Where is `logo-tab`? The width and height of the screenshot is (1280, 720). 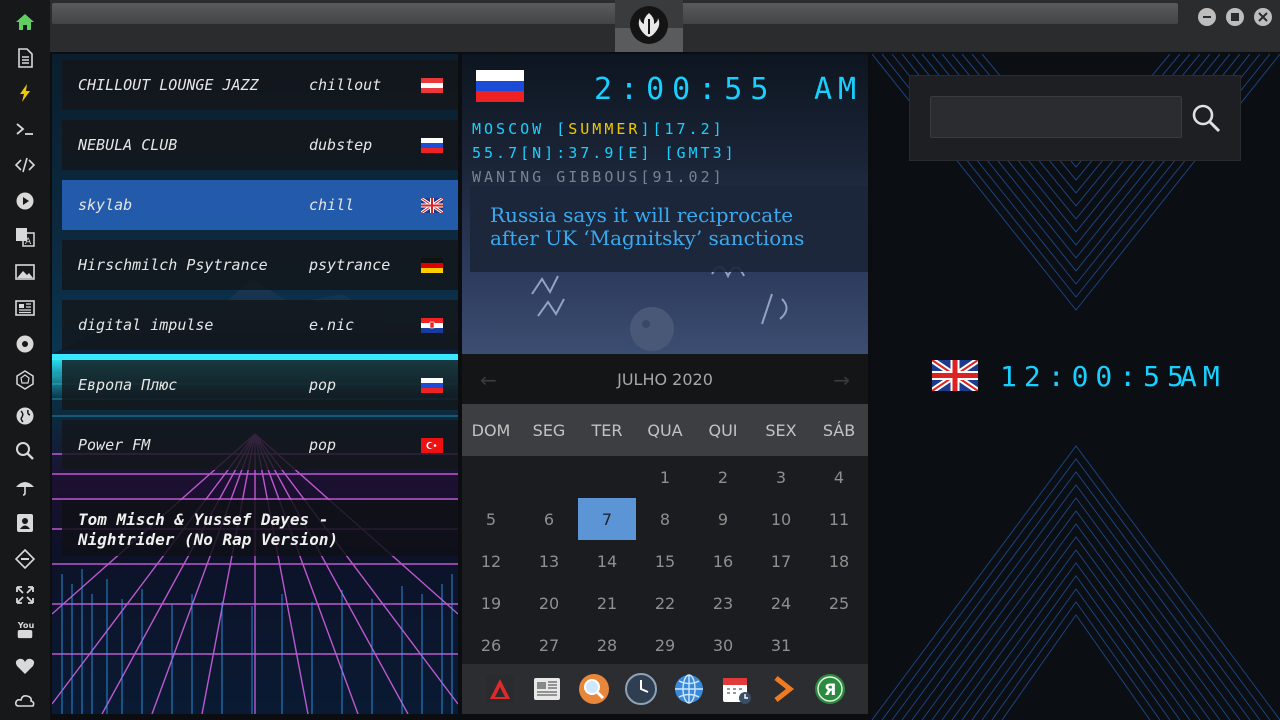 logo-tab is located at coordinates (649, 26).